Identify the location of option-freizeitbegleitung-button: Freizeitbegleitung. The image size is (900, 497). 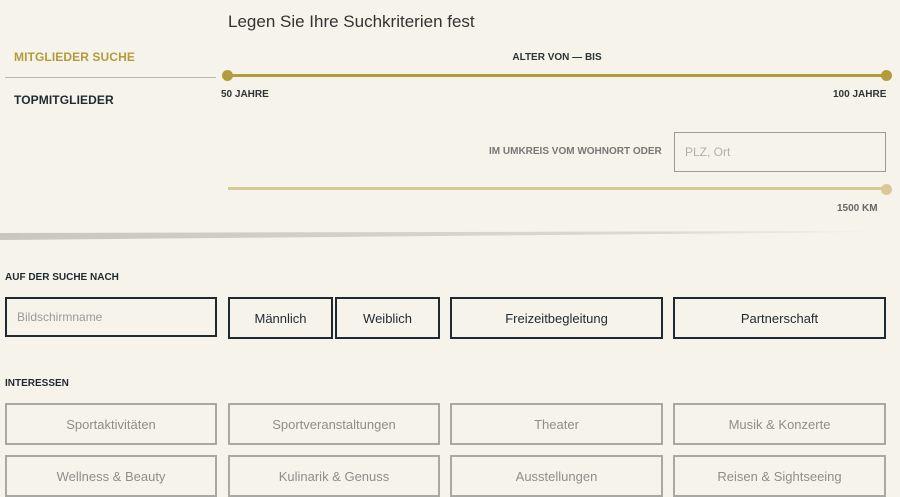
(556, 318).